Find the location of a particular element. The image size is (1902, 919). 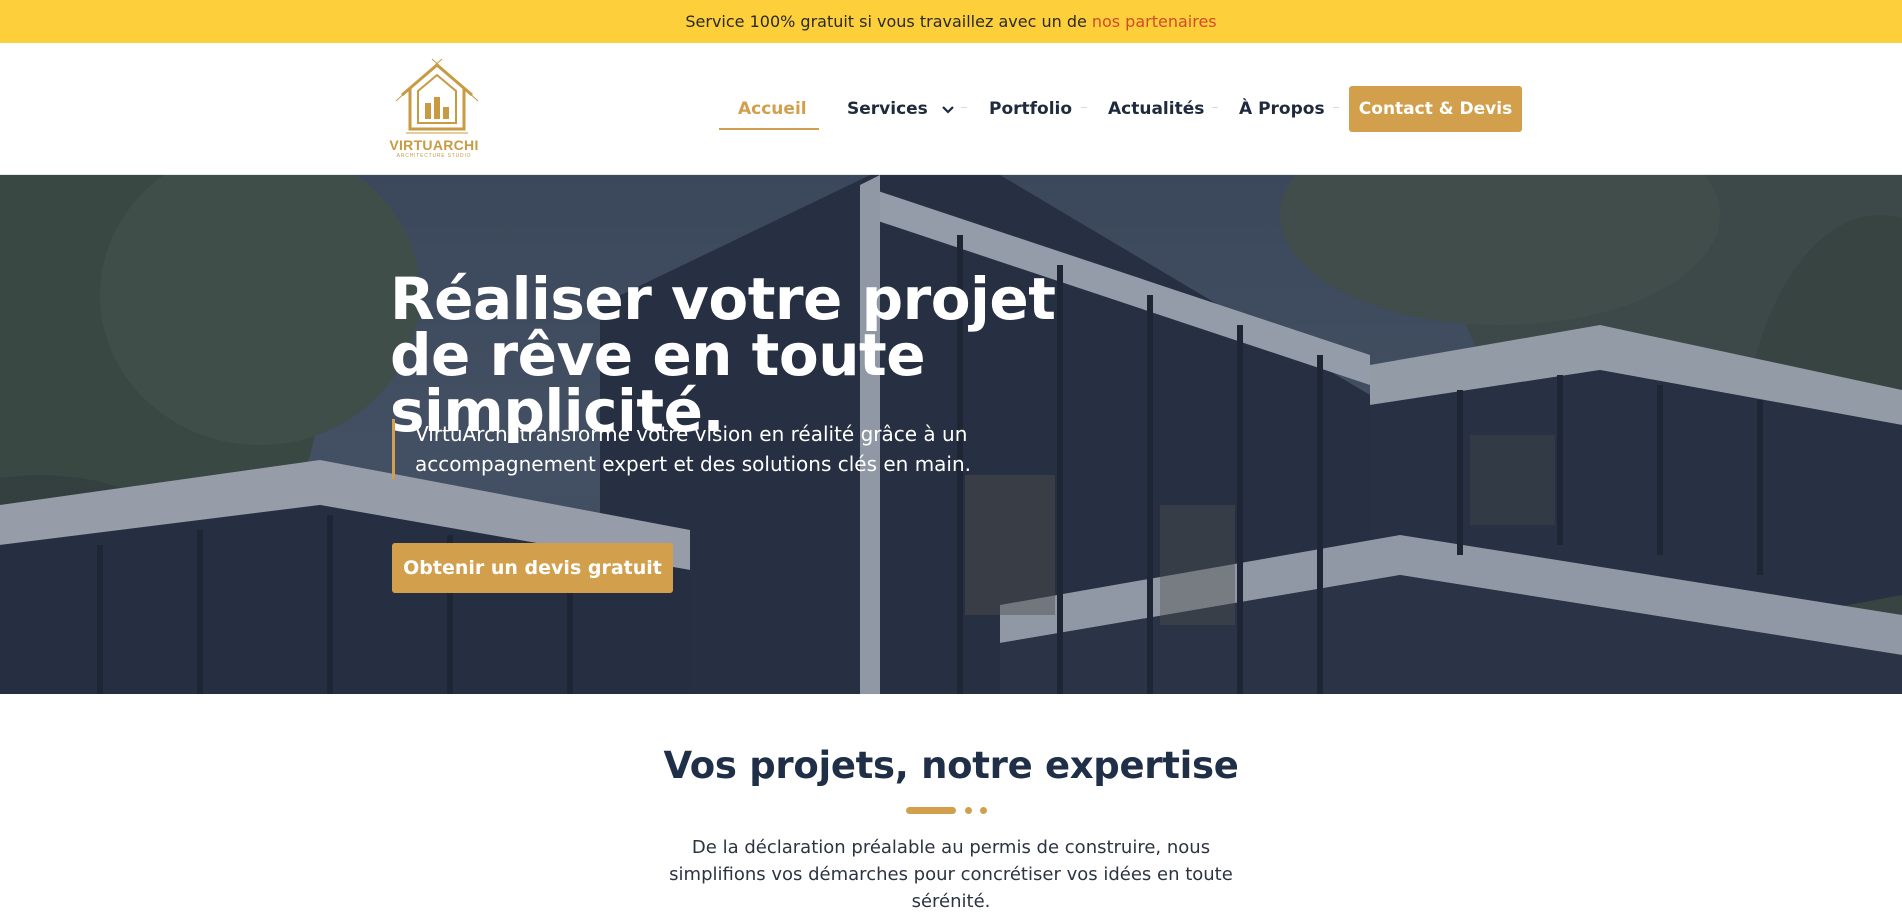

logo-brand-text: VIRTUARCHI is located at coordinates (434, 145).